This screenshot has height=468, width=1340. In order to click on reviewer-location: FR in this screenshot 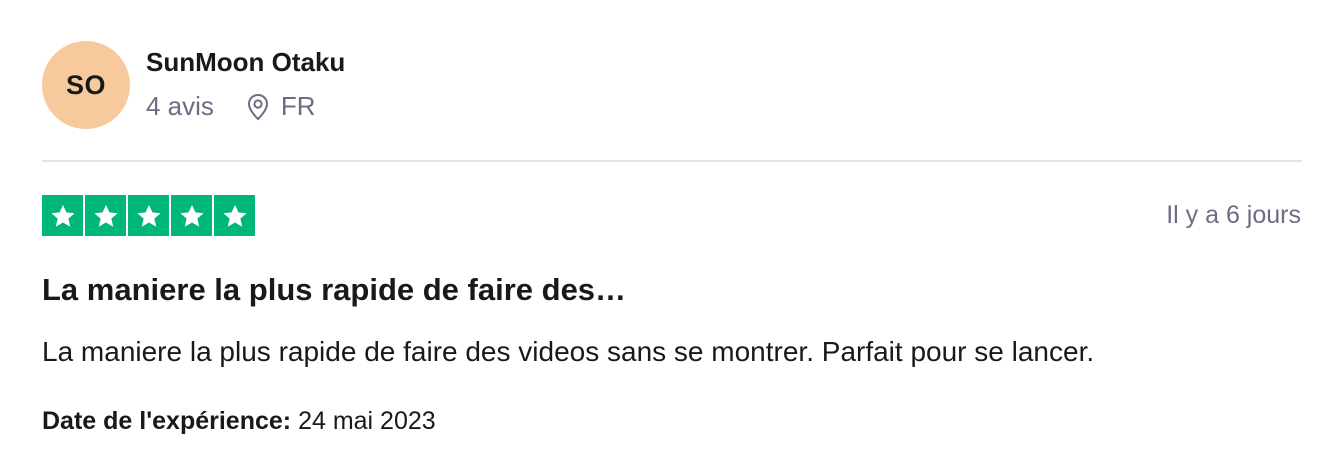, I will do `click(281, 106)`.